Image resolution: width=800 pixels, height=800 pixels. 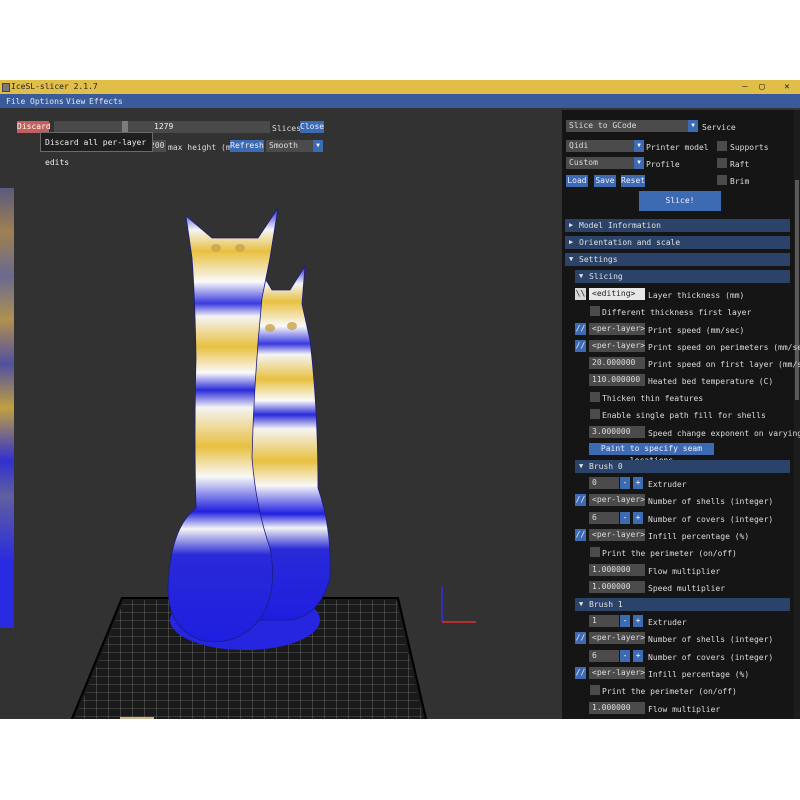 I want to click on printer-dropdown-icon: ▼, so click(x=639, y=146).